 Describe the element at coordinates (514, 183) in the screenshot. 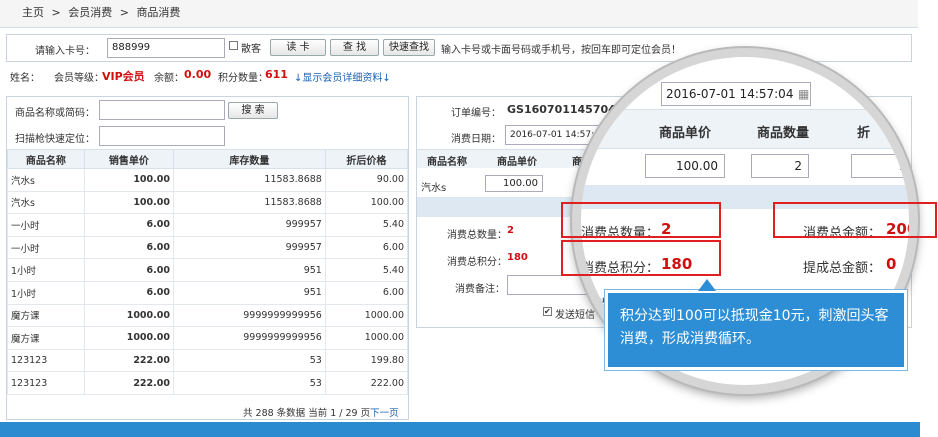

I see `order-row-price-input: 100.00` at that location.